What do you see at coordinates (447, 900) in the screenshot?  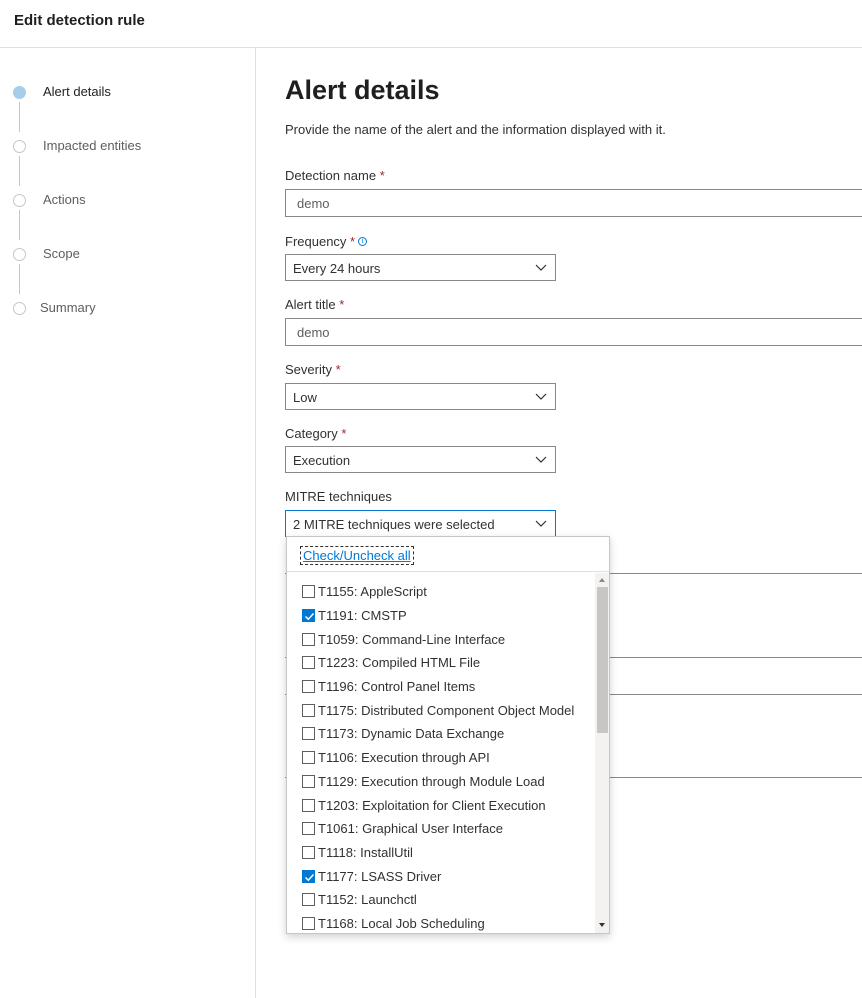 I see `mitre-option: T1152: Launchctl` at bounding box center [447, 900].